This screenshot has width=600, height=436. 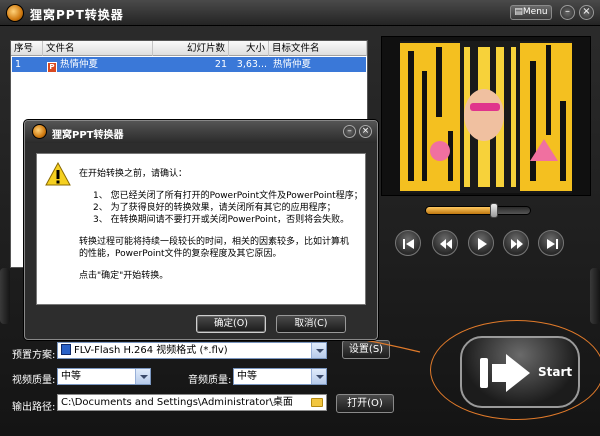 I want to click on app-logo-icon, so click(x=15, y=13).